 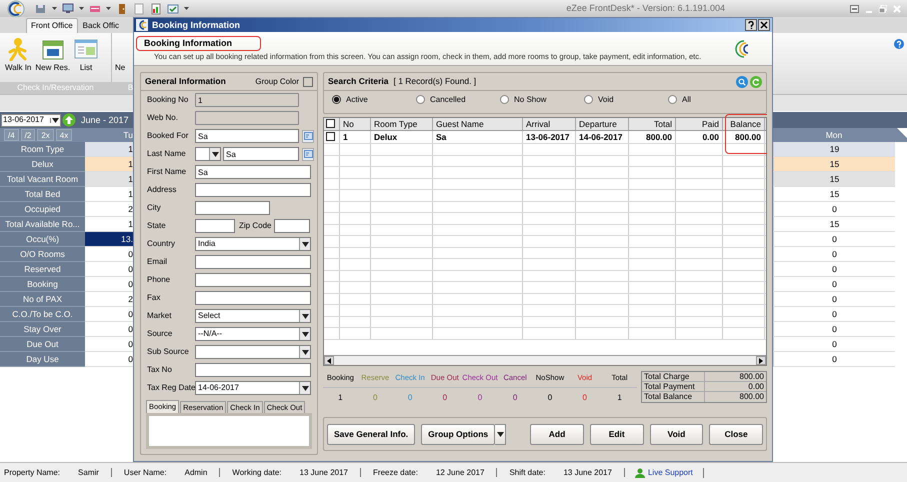 What do you see at coordinates (744, 124) in the screenshot?
I see `column-header: Balance` at bounding box center [744, 124].